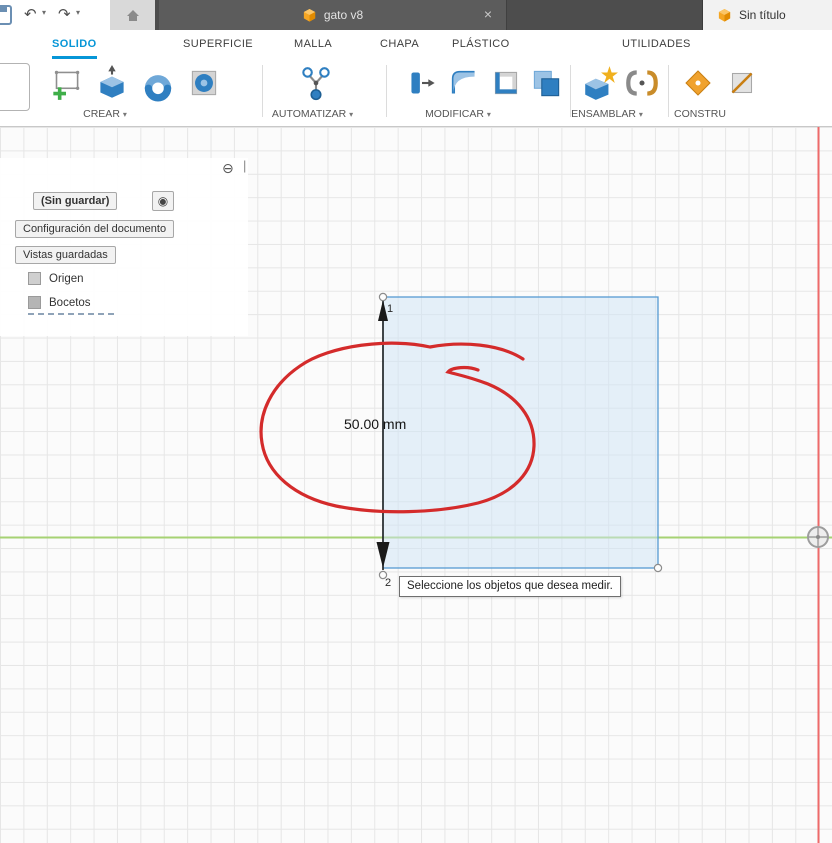 The width and height of the screenshot is (832, 843). What do you see at coordinates (388, 583) in the screenshot?
I see `measure-point-2-label: 2` at bounding box center [388, 583].